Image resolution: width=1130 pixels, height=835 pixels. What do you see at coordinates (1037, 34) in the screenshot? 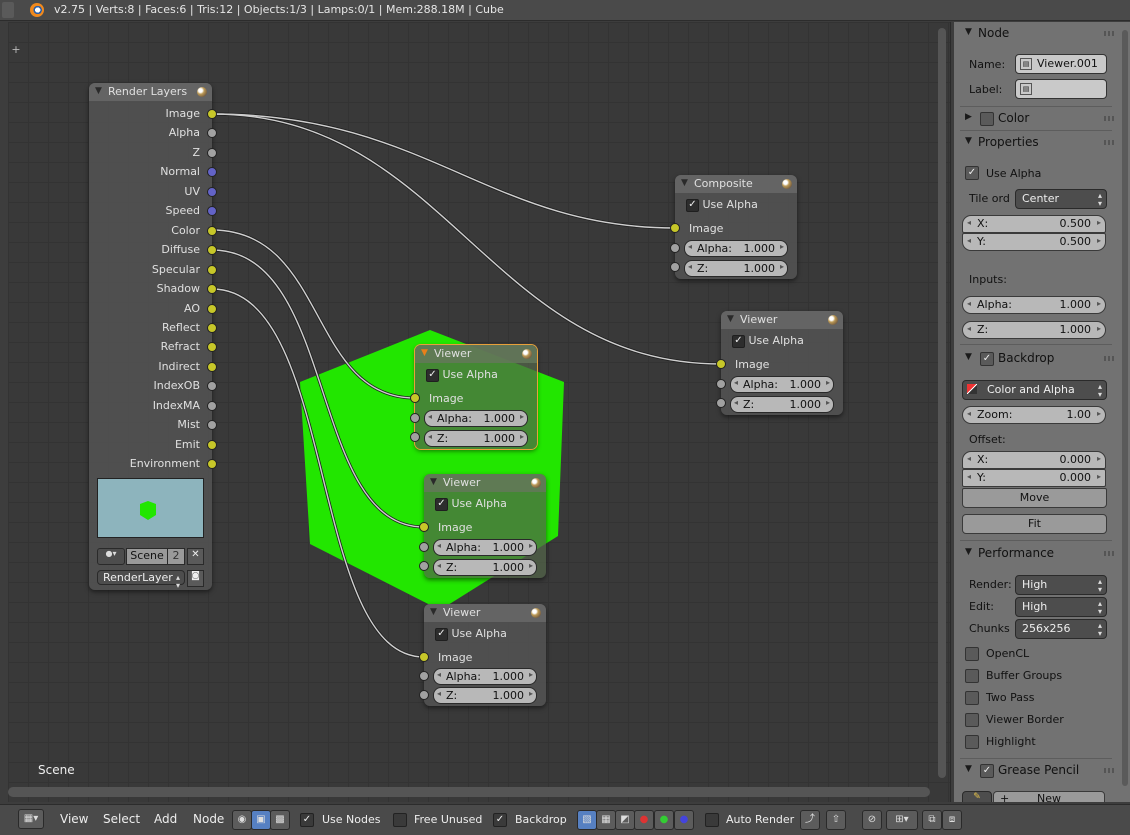
I see `node-panel-header: ▼ Node` at bounding box center [1037, 34].